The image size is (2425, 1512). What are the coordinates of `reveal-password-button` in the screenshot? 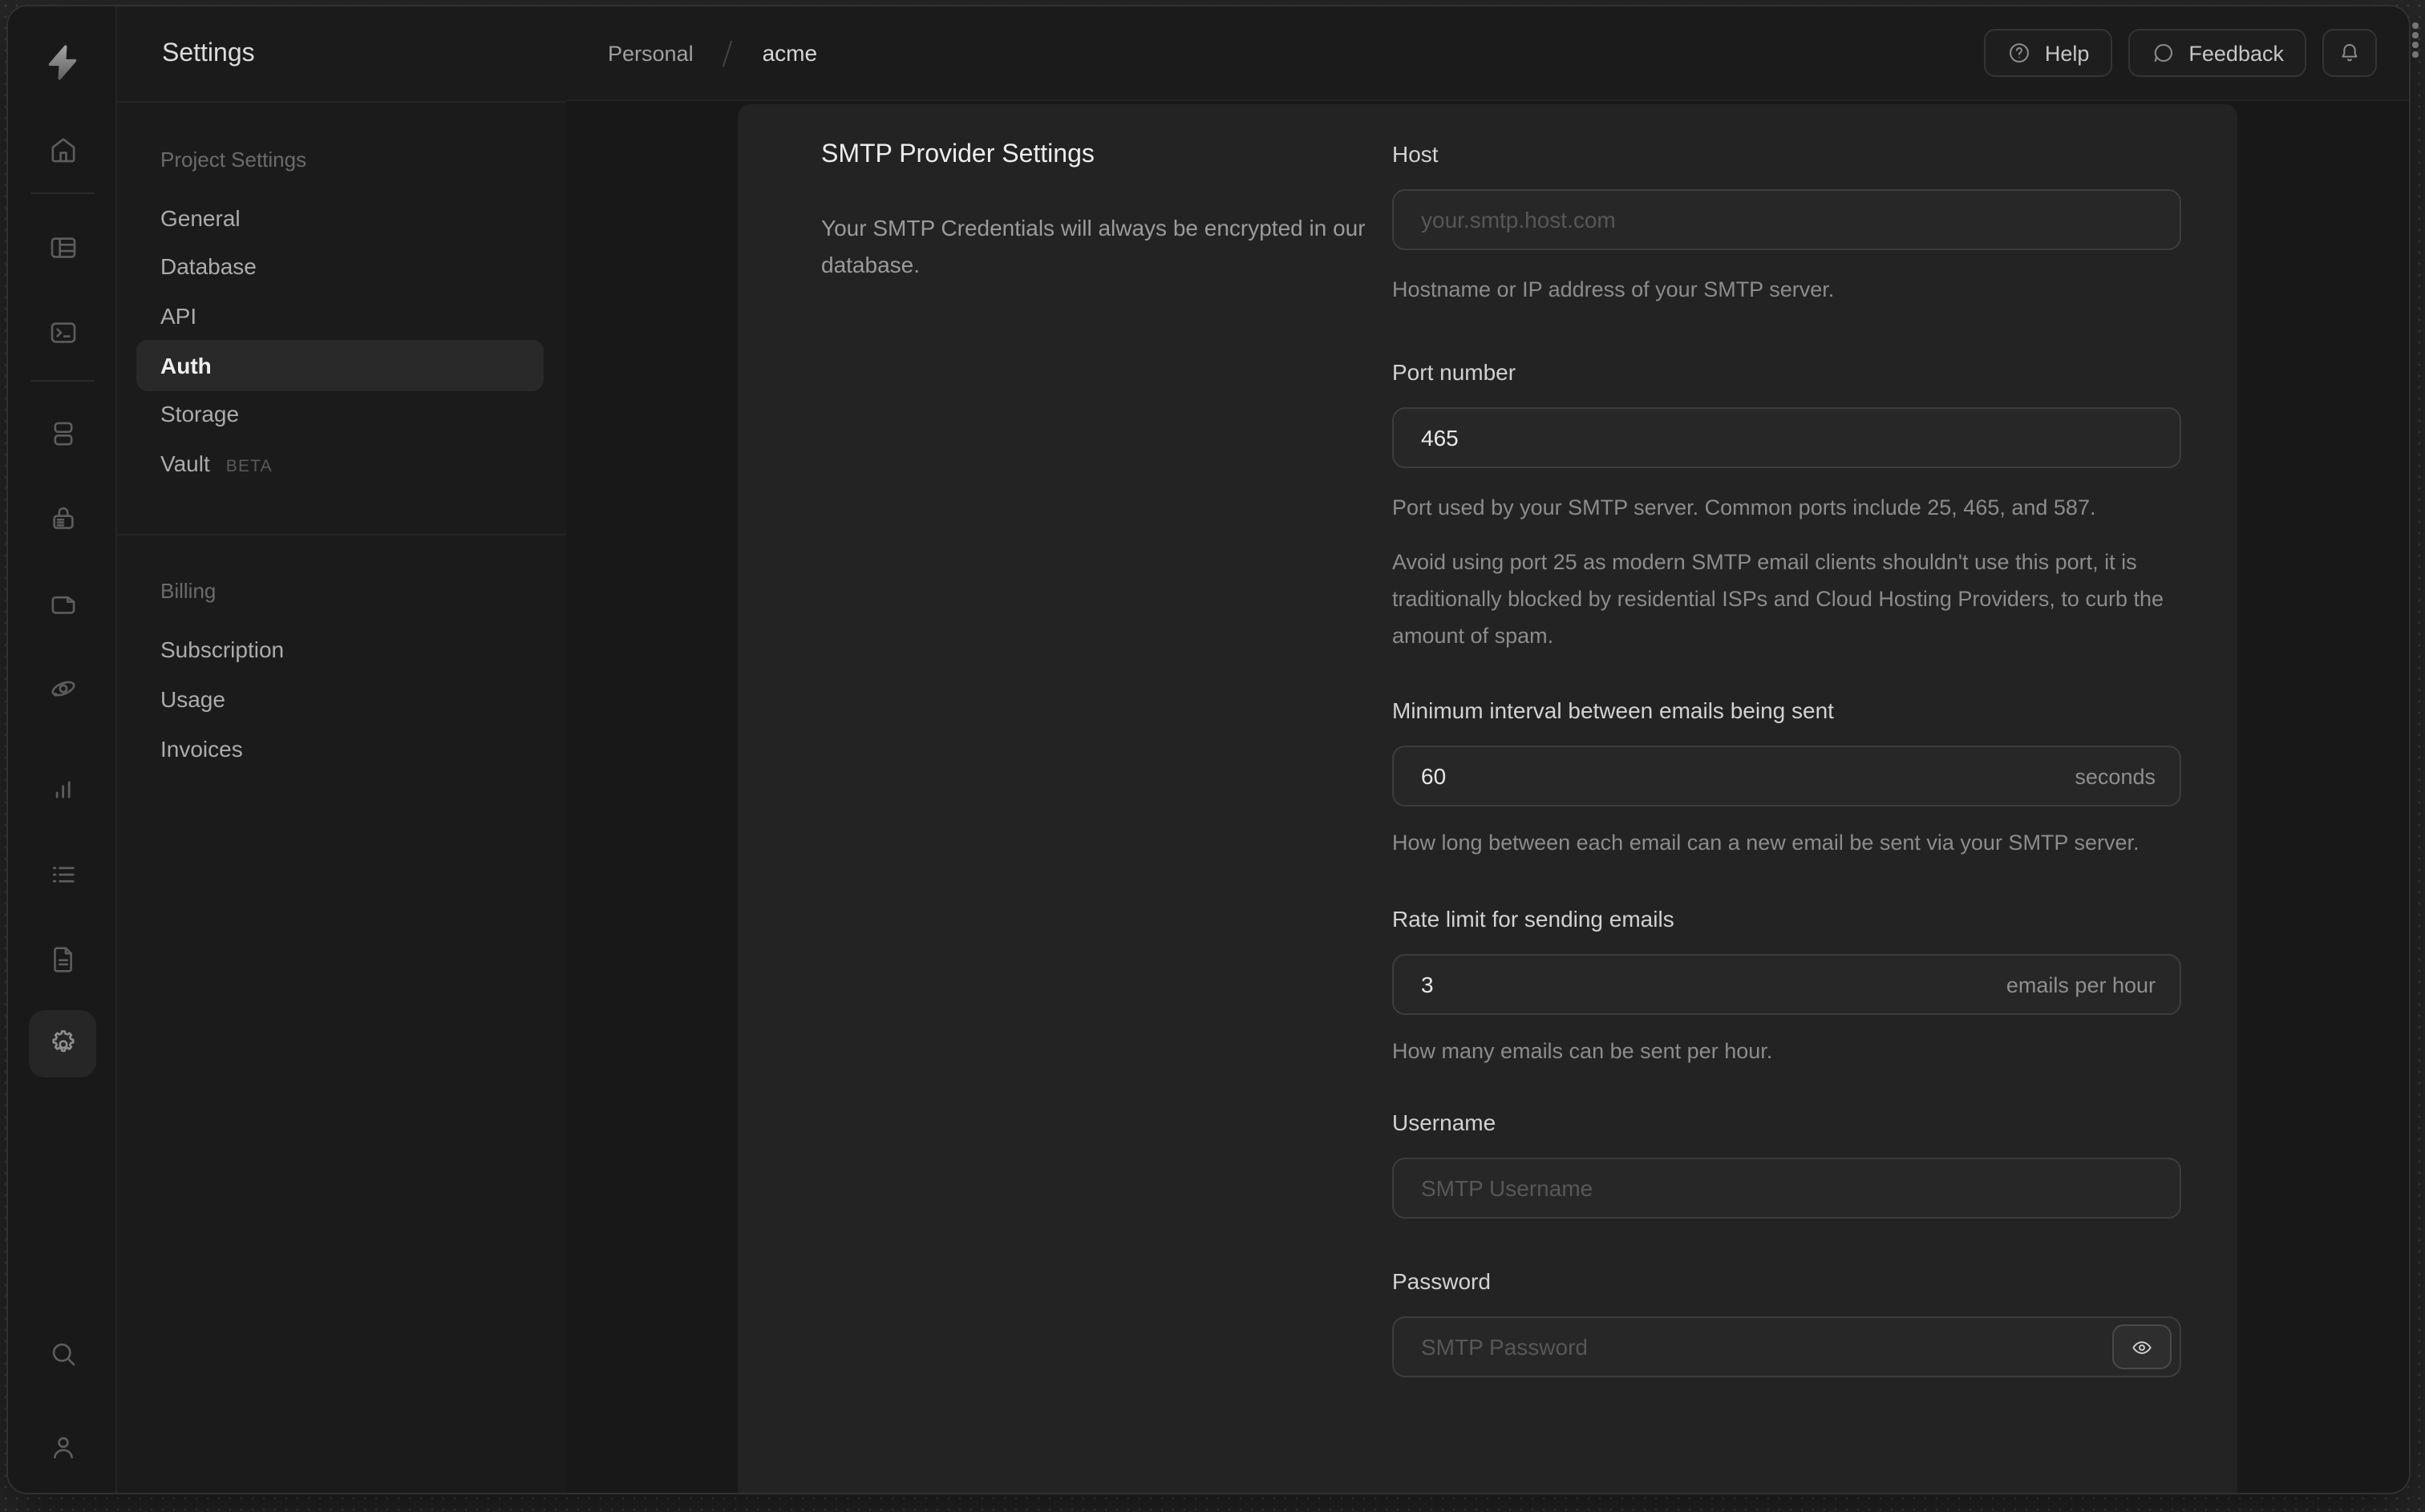 It's located at (2142, 1347).